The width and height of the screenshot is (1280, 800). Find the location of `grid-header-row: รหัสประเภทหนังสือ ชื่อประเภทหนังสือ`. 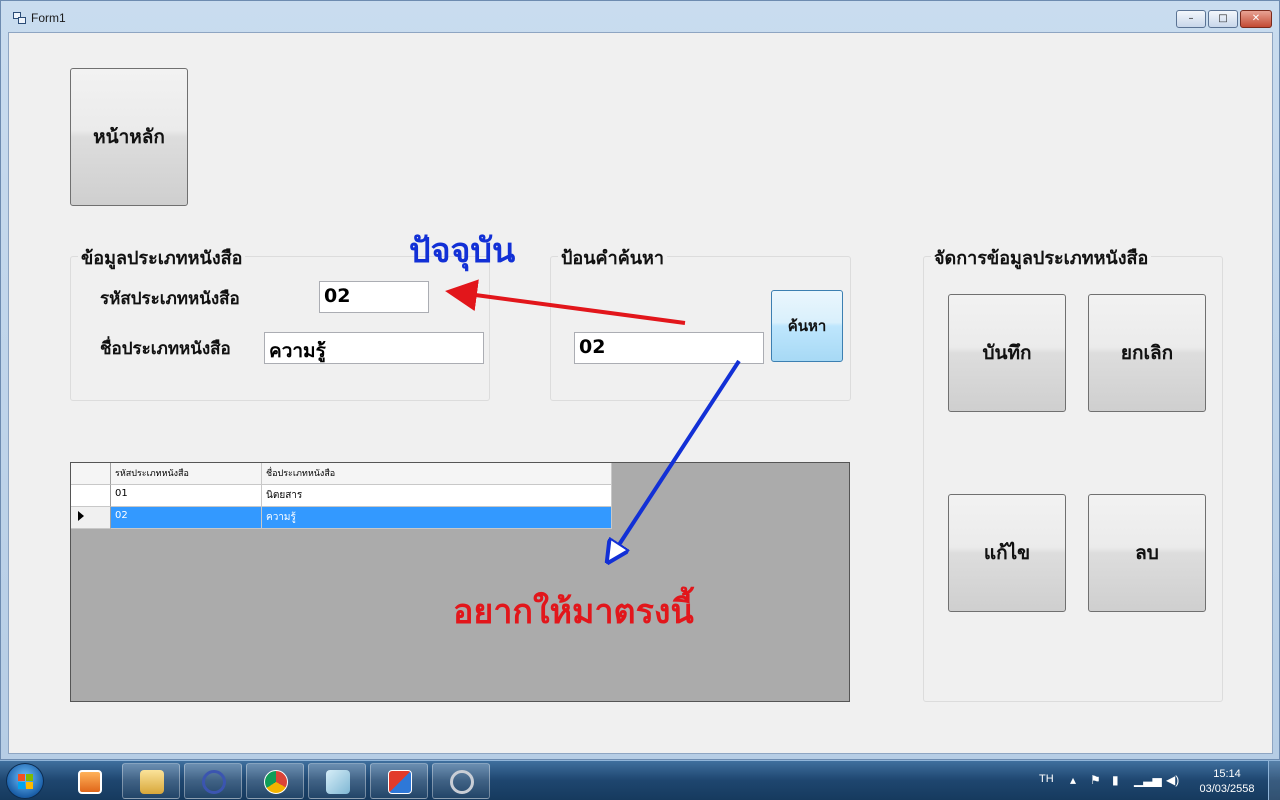

grid-header-row: รหัสประเภทหนังสือ ชื่อประเภทหนังสือ is located at coordinates (341, 474).